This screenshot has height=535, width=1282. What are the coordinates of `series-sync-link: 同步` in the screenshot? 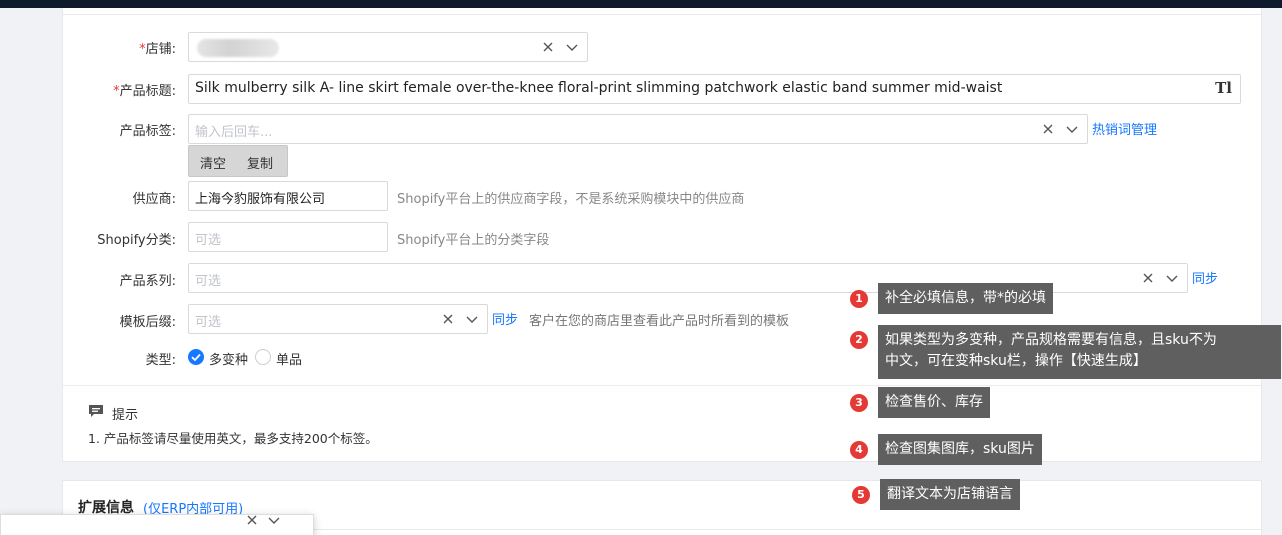 It's located at (1205, 277).